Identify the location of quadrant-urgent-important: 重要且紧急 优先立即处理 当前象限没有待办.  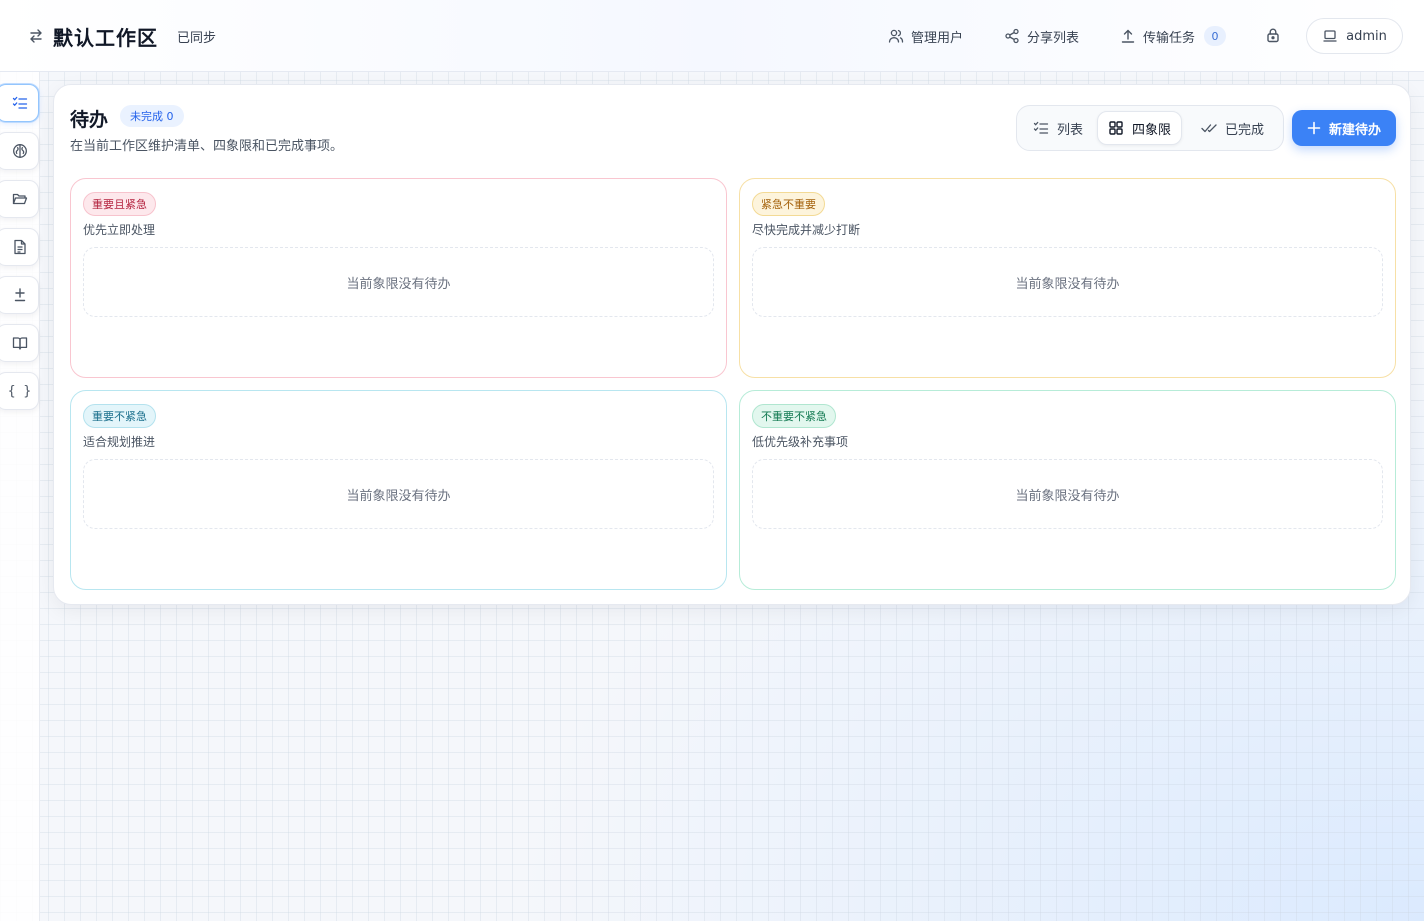
(398, 278).